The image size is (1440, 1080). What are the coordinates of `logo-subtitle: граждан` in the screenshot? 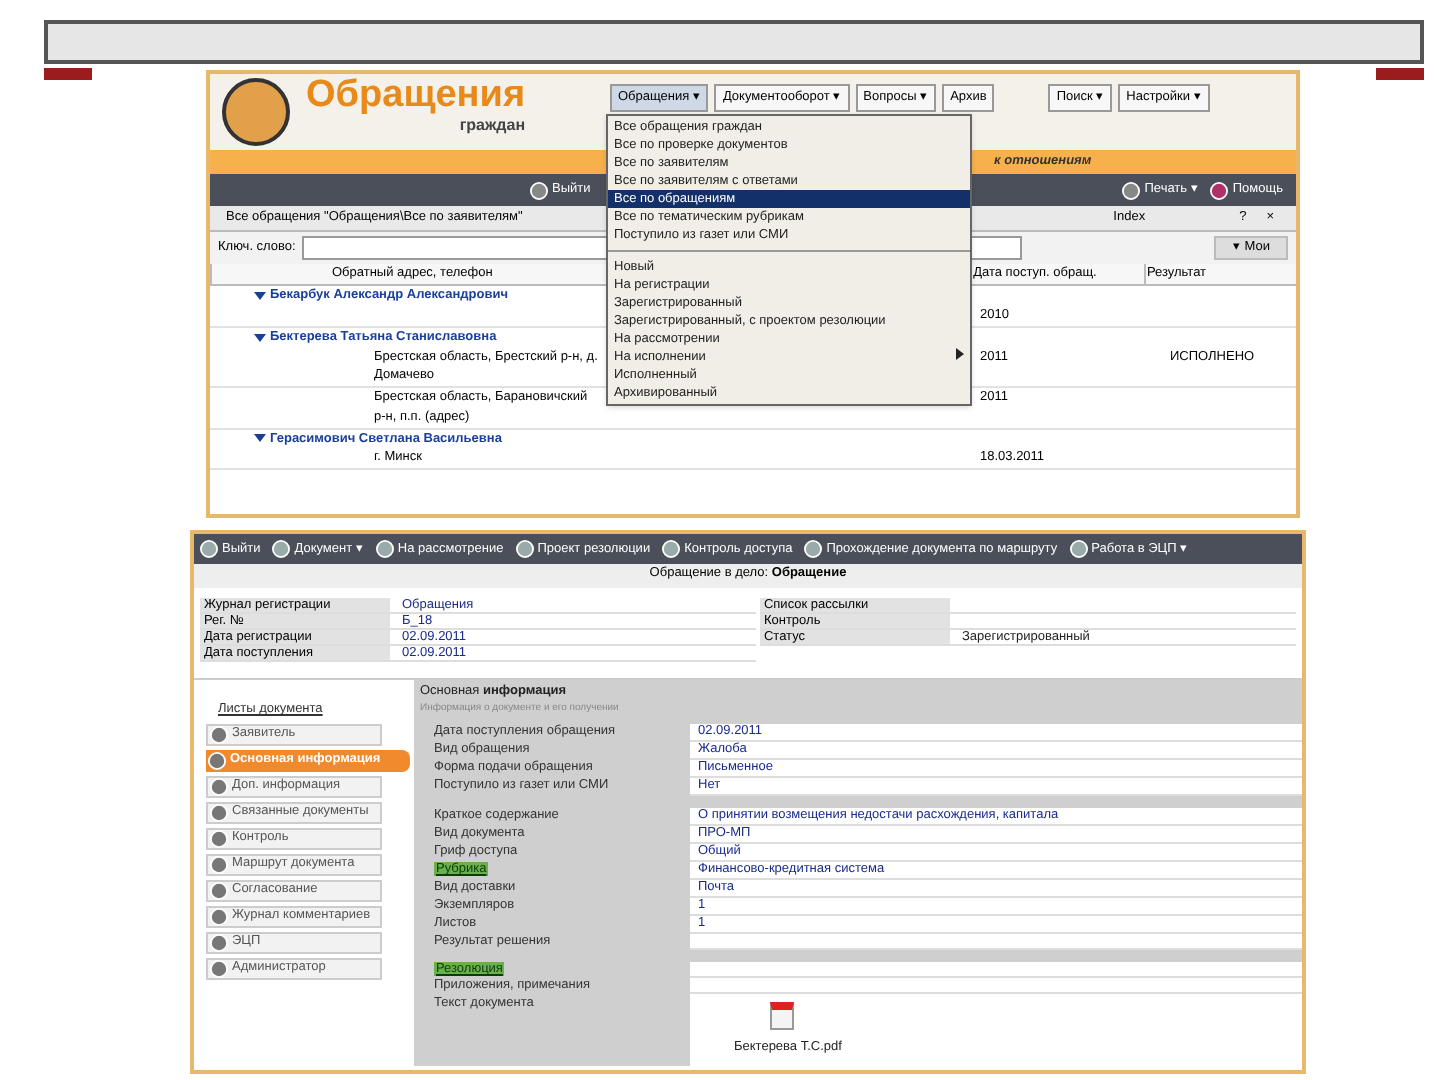 It's located at (492, 126).